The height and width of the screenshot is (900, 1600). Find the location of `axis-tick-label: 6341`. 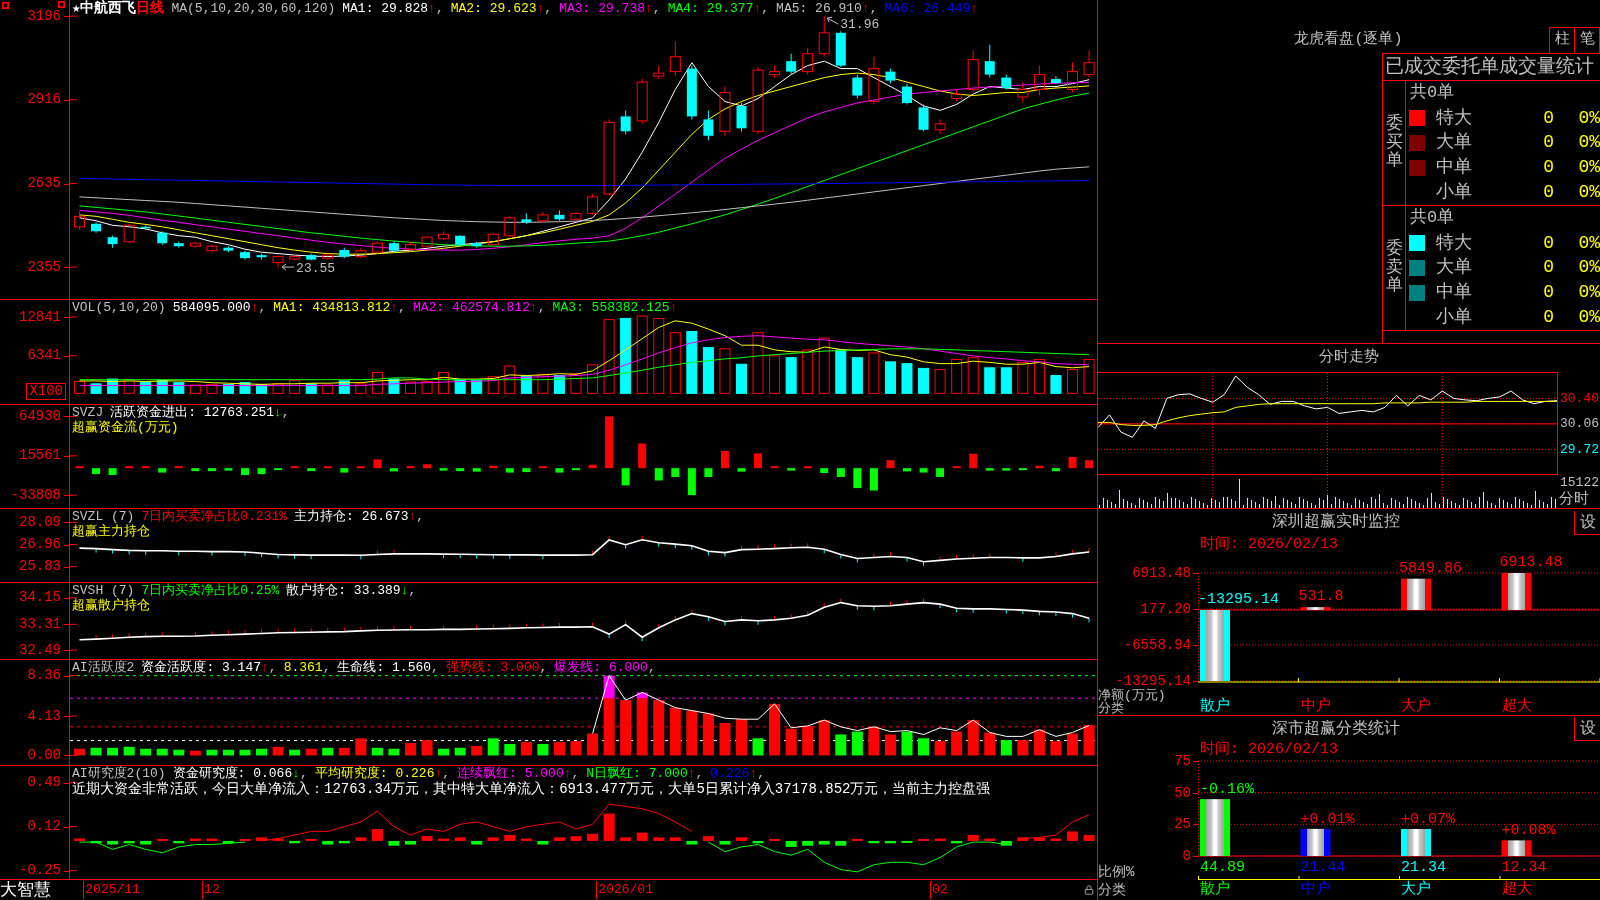

axis-tick-label: 6341 is located at coordinates (44, 356).